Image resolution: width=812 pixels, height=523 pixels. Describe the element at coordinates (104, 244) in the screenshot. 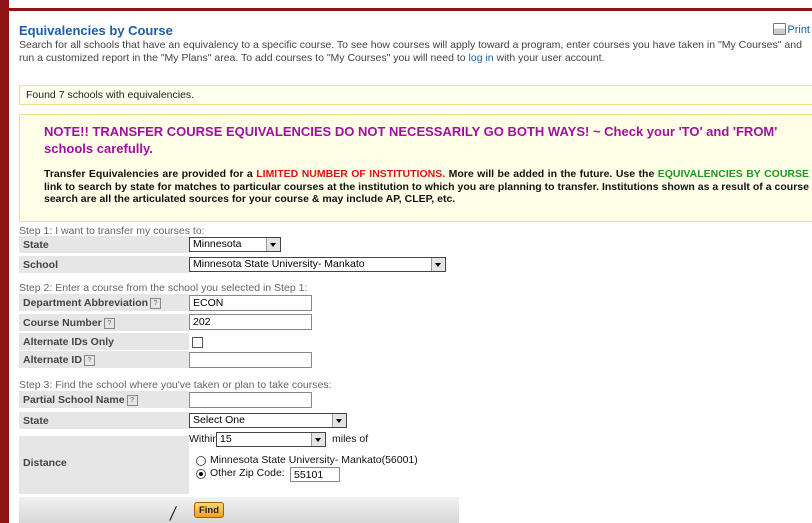

I see `step1-state-label: State` at that location.